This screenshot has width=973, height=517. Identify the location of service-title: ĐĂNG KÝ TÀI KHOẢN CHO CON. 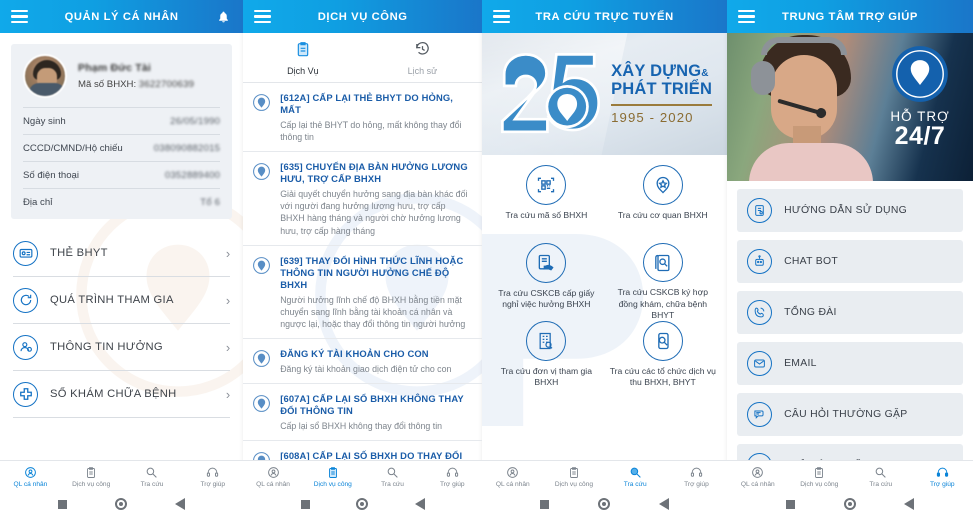
(354, 354).